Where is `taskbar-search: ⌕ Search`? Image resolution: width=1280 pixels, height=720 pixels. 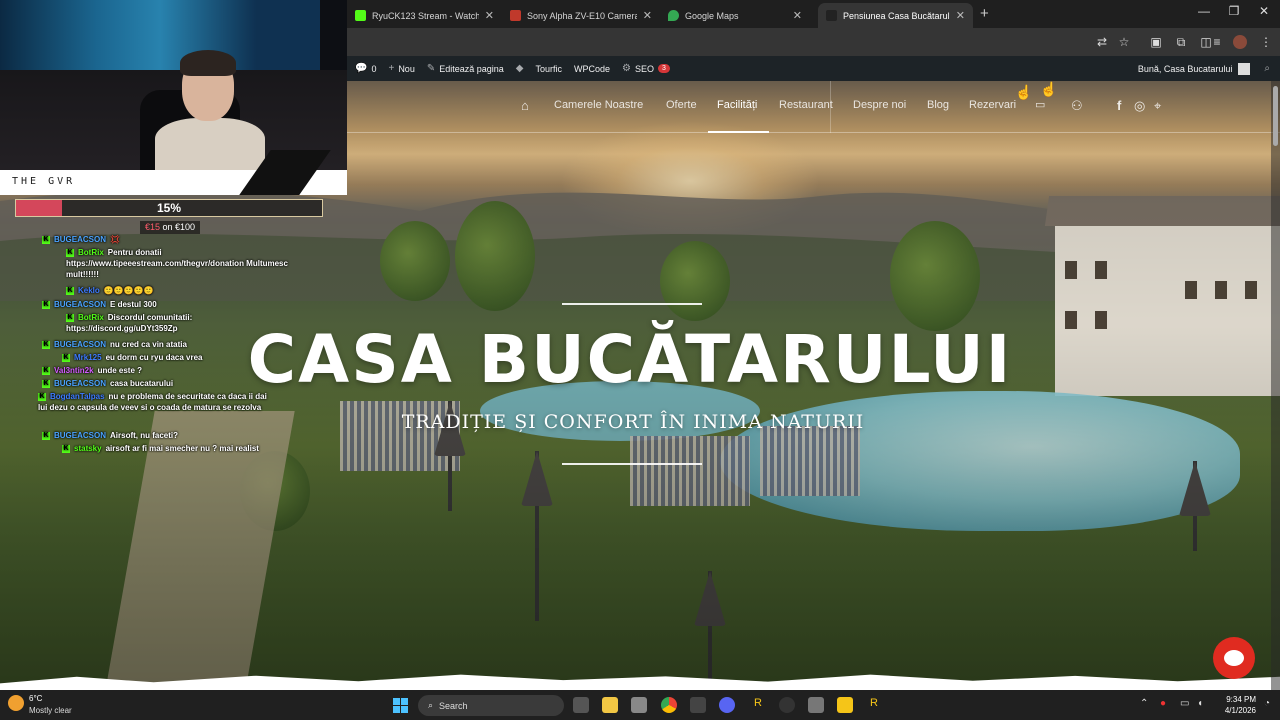 taskbar-search: ⌕ Search is located at coordinates (491, 705).